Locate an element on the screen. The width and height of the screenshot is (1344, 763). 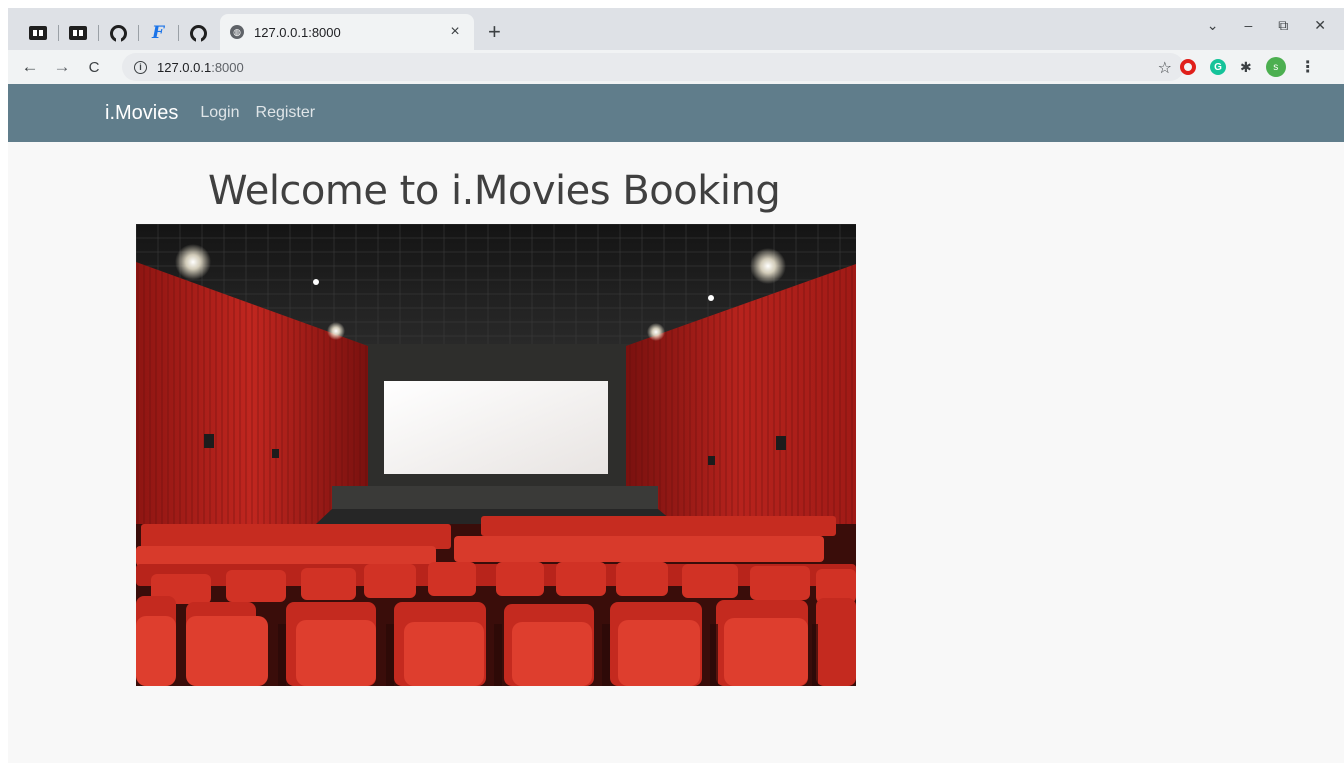
browser-tab-strip: F ◍ 127.0.0.1:8000 × + ⌄ – ⧉ ✕ is located at coordinates (676, 29).